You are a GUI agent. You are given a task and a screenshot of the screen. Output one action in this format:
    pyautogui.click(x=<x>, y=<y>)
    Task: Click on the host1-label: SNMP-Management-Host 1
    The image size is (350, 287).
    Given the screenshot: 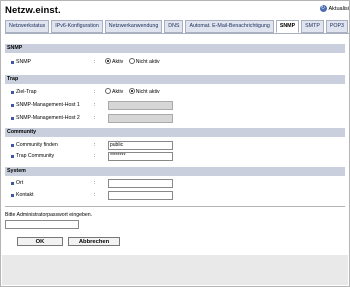 What is the action you would take?
    pyautogui.click(x=48, y=105)
    